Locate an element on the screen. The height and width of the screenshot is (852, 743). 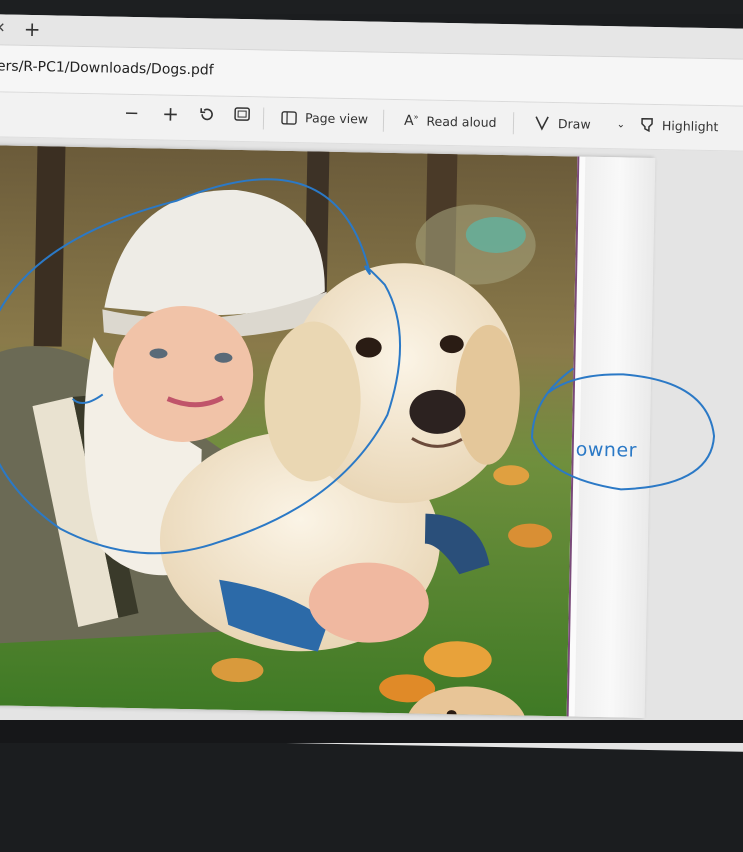
page-view-icon is located at coordinates (289, 117).